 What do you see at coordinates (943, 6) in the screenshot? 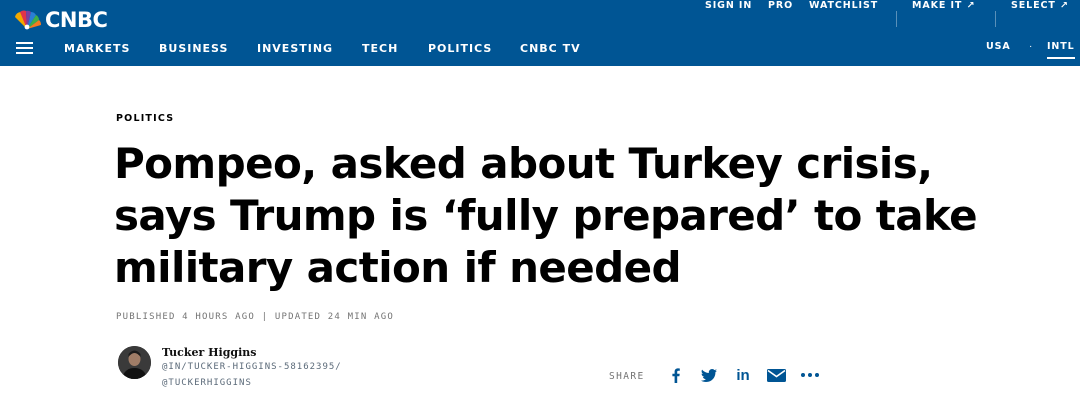
I see `make-it-link: MAKE IT ↗` at bounding box center [943, 6].